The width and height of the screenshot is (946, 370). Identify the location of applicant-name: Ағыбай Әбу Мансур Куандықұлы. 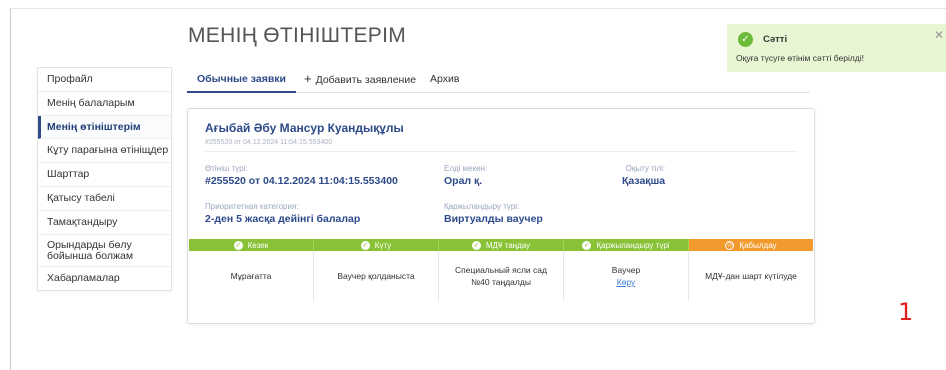
(304, 128).